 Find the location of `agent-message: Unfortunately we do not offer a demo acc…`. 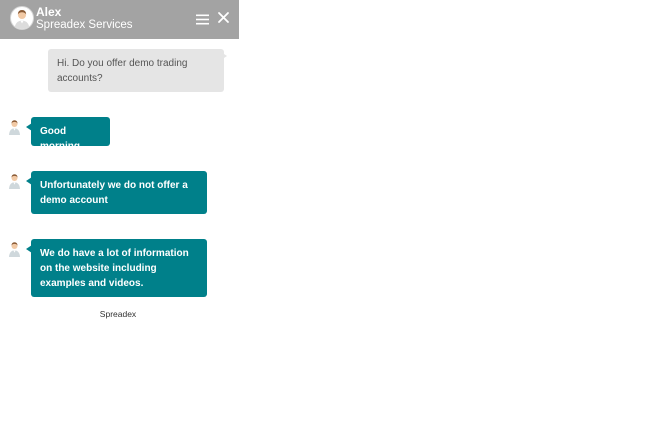

agent-message: Unfortunately we do not offer a demo acc… is located at coordinates (119, 192).